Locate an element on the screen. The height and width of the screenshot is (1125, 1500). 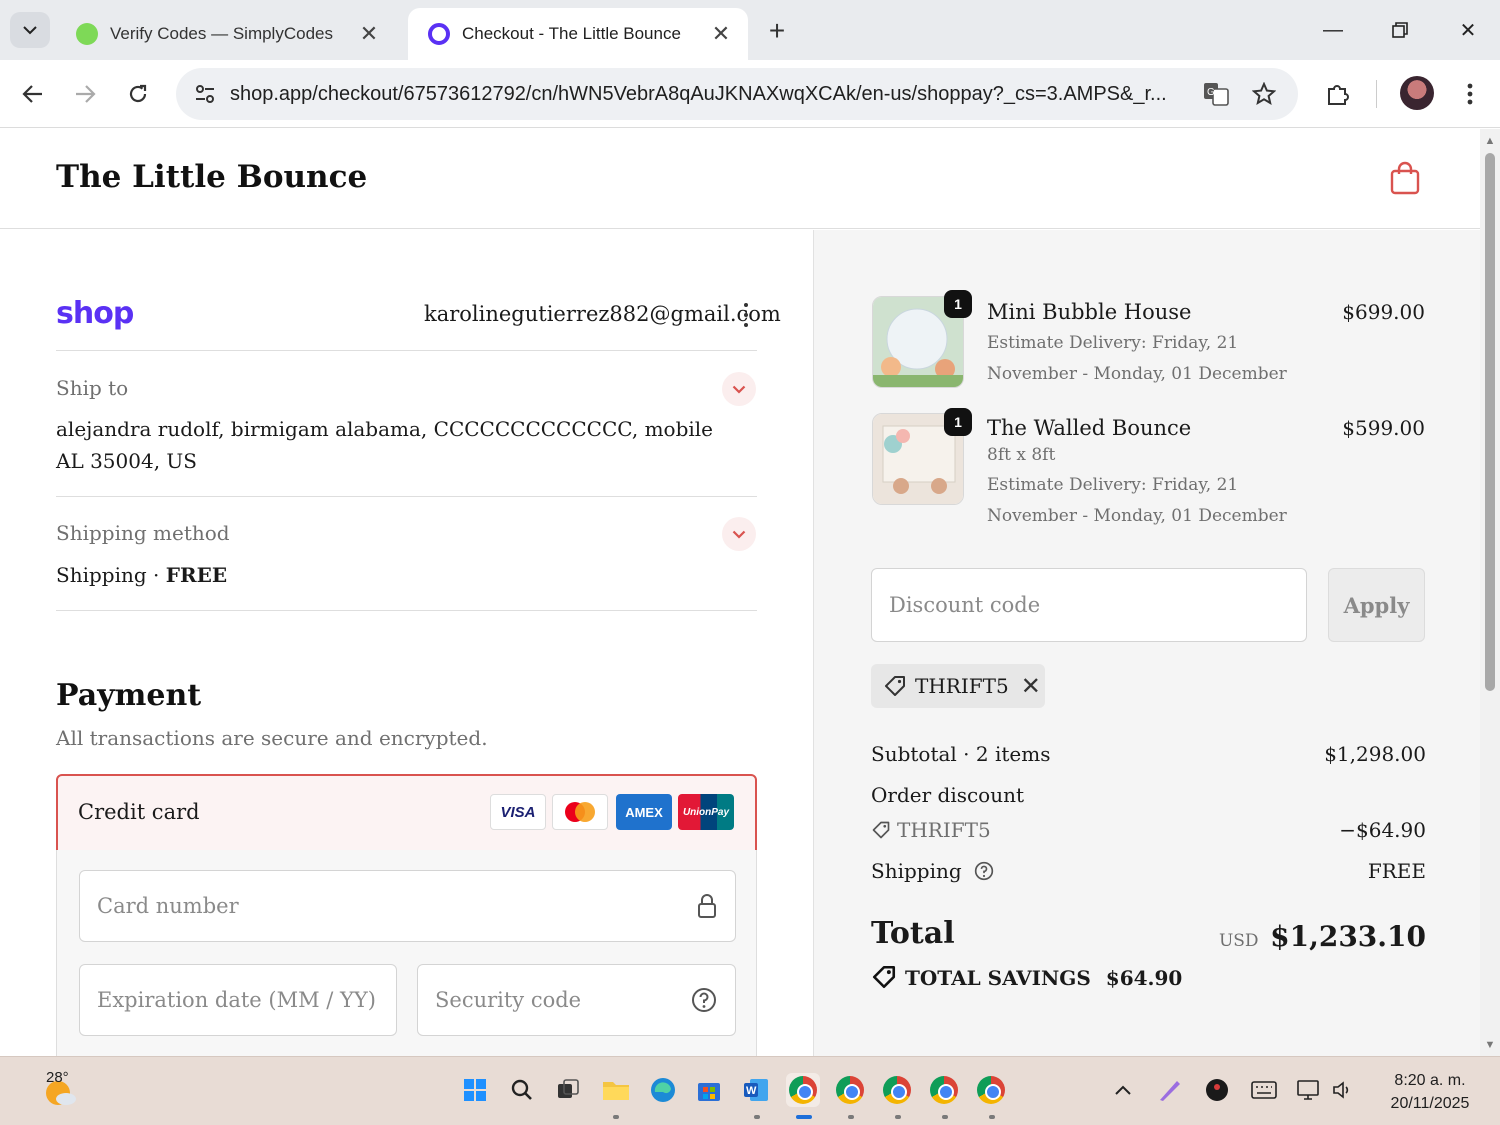
chevron-up-icon is located at coordinates (1123, 1090).